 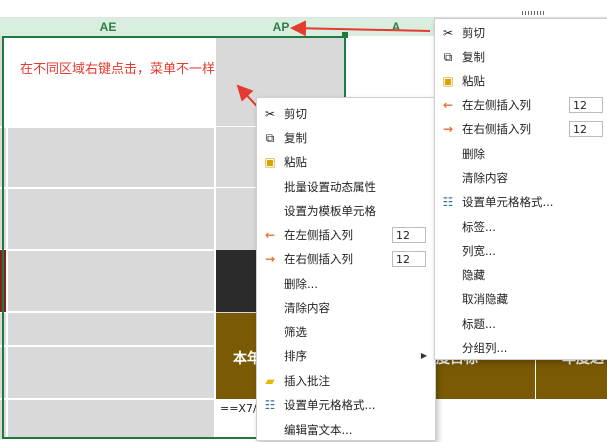 I want to click on note-icon: ▰, so click(x=270, y=381).